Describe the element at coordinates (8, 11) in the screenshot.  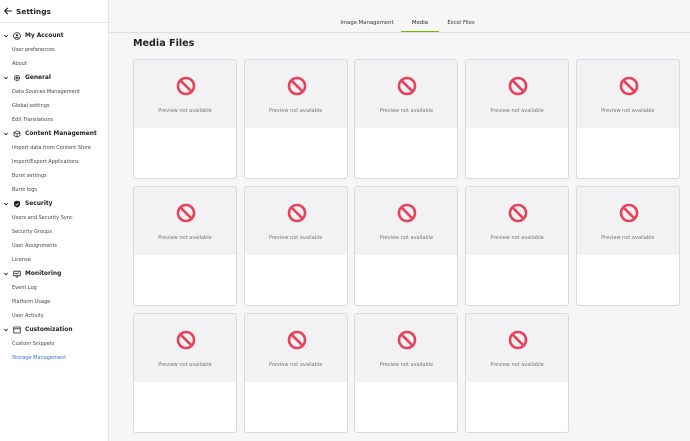
I see `back-arrow-icon` at that location.